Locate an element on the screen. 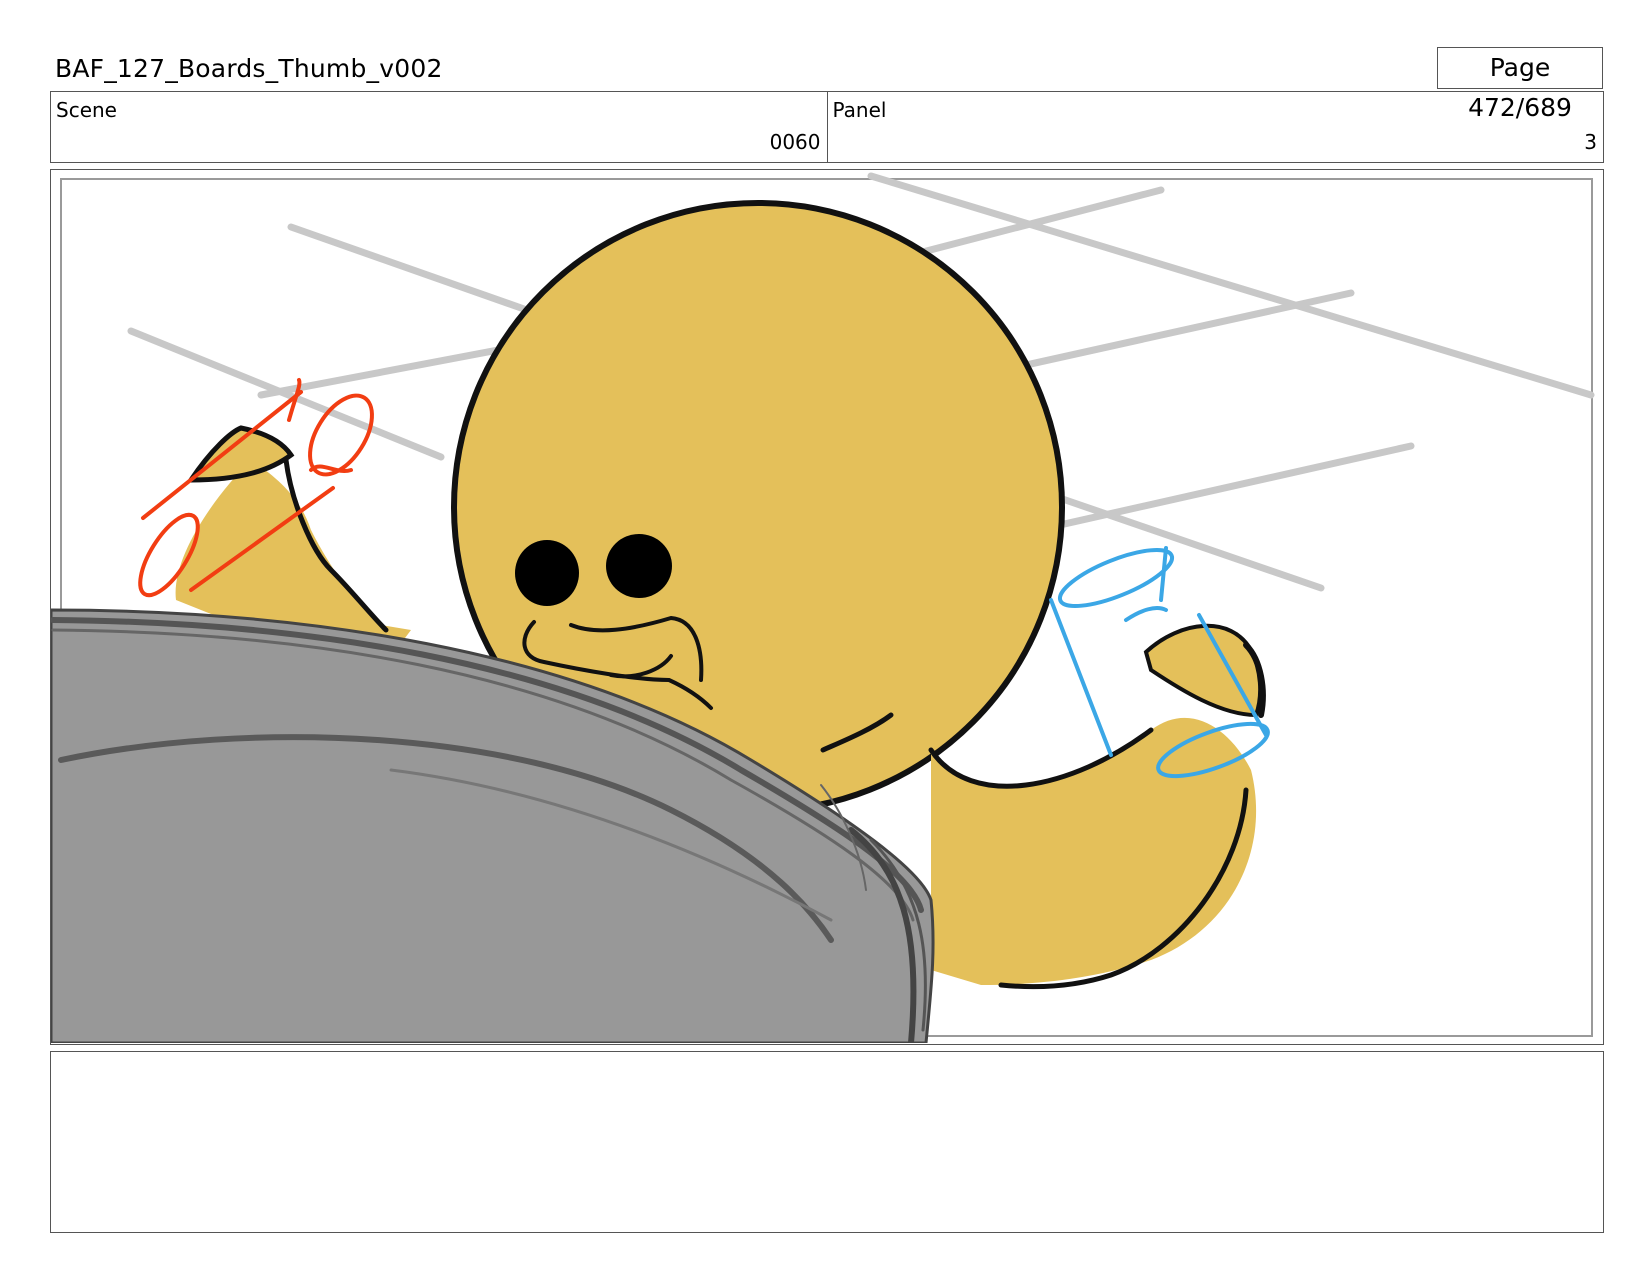 The height and width of the screenshot is (1275, 1650). right-hand is located at coordinates (1203, 670).